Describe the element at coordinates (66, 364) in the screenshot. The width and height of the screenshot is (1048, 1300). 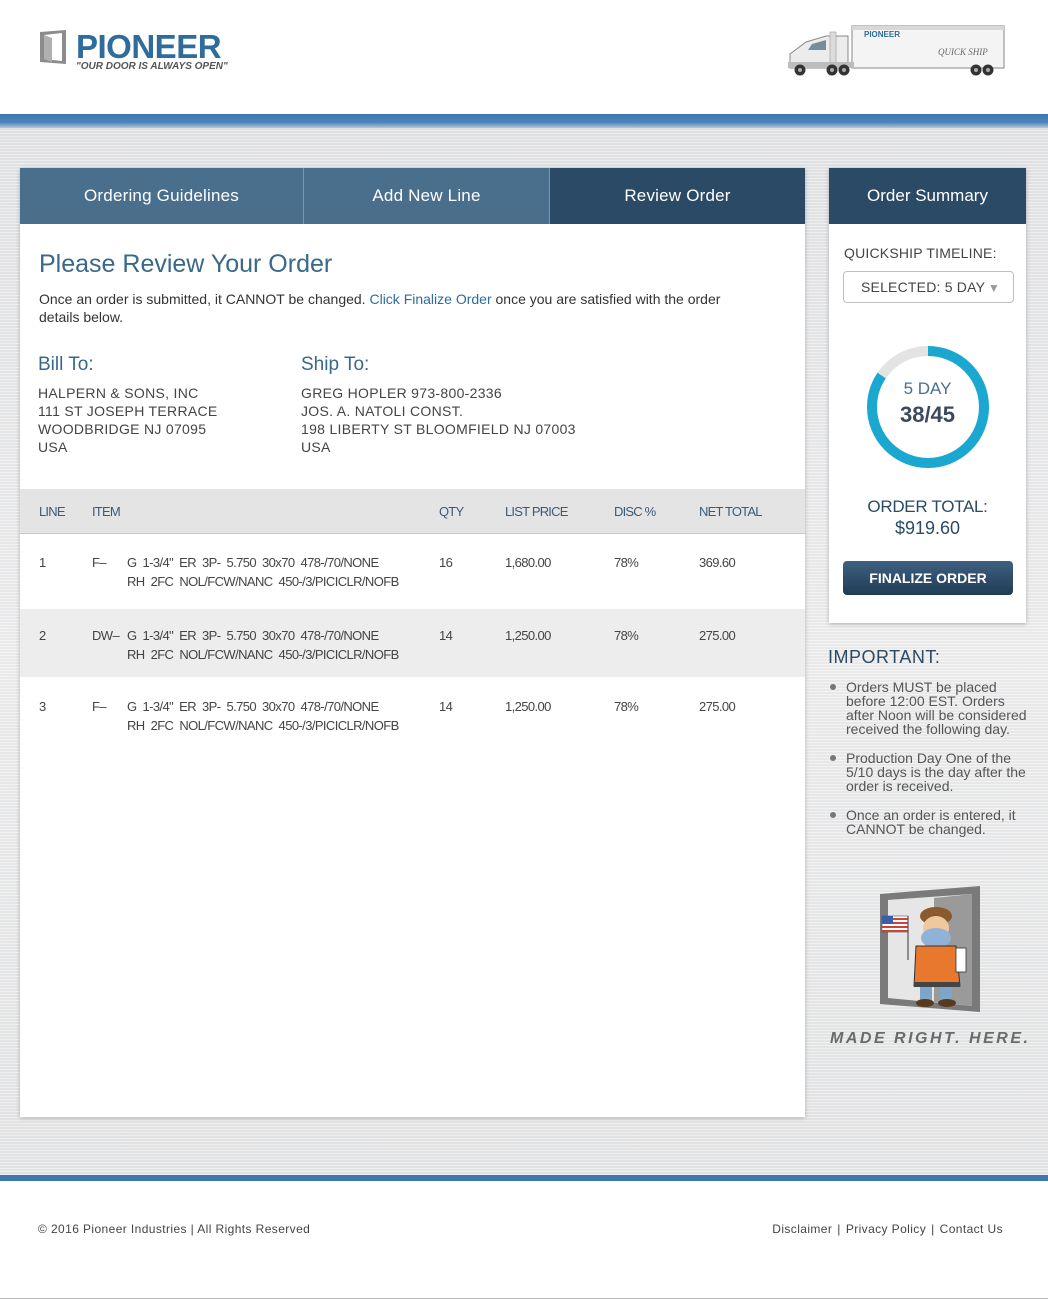
I see `bill-to-heading: Bill To:` at that location.